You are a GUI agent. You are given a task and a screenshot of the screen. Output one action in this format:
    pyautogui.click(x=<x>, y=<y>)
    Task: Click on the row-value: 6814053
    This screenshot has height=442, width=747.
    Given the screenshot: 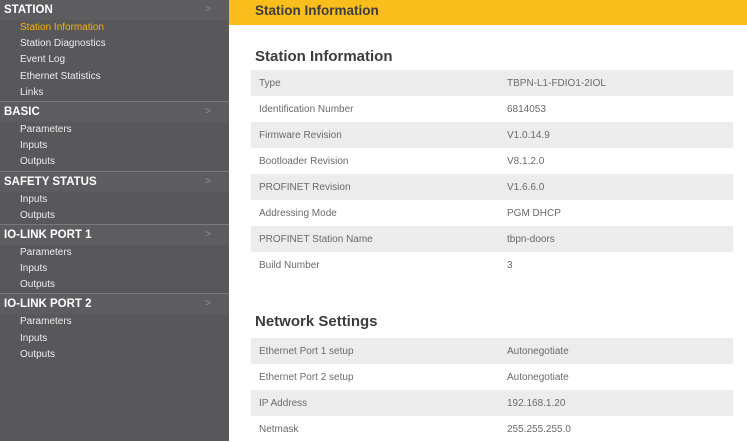 What is the action you would take?
    pyautogui.click(x=526, y=109)
    